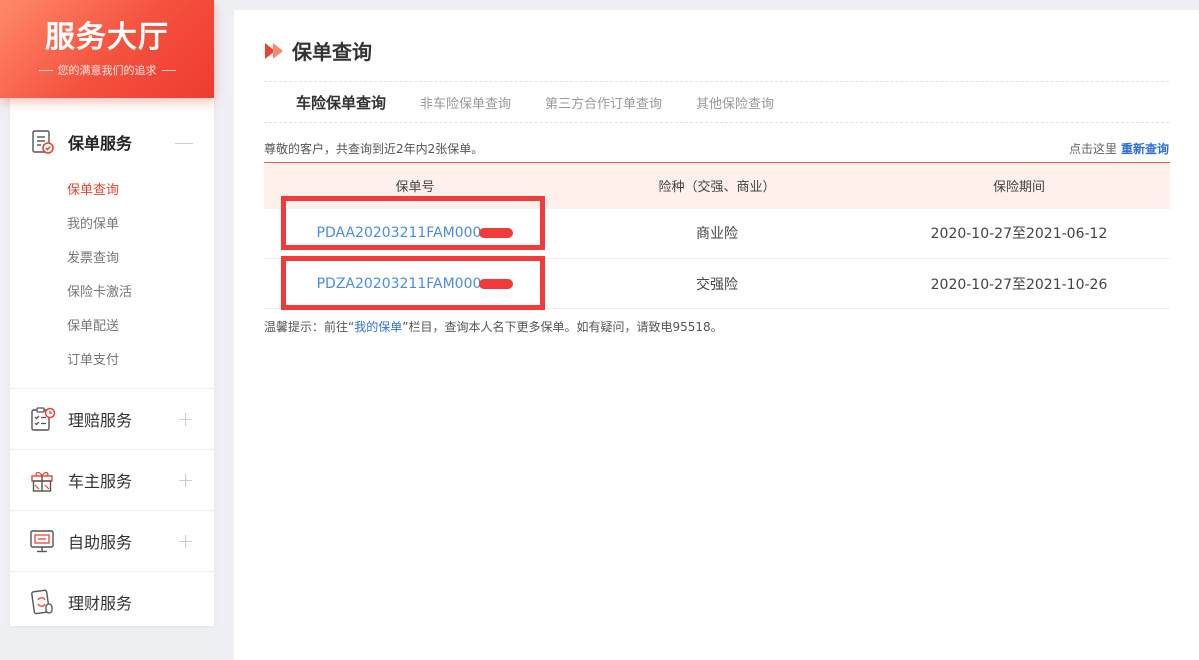 Image resolution: width=1199 pixels, height=660 pixels. Describe the element at coordinates (716, 148) in the screenshot. I see `query-summary-row: 尊敬的客户，共查询到近2年内2张保单。 点击这里 重新查询` at that location.